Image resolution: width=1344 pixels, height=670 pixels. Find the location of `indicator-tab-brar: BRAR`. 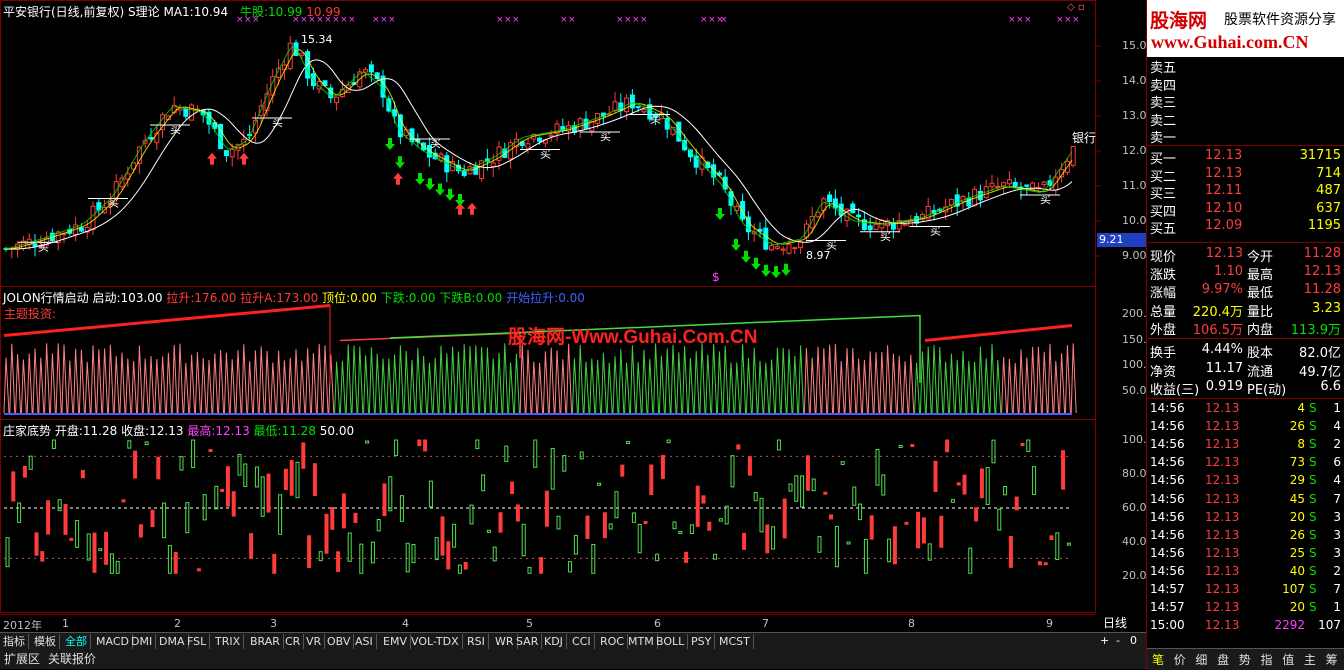

indicator-tab-brar: BRAR is located at coordinates (265, 641).